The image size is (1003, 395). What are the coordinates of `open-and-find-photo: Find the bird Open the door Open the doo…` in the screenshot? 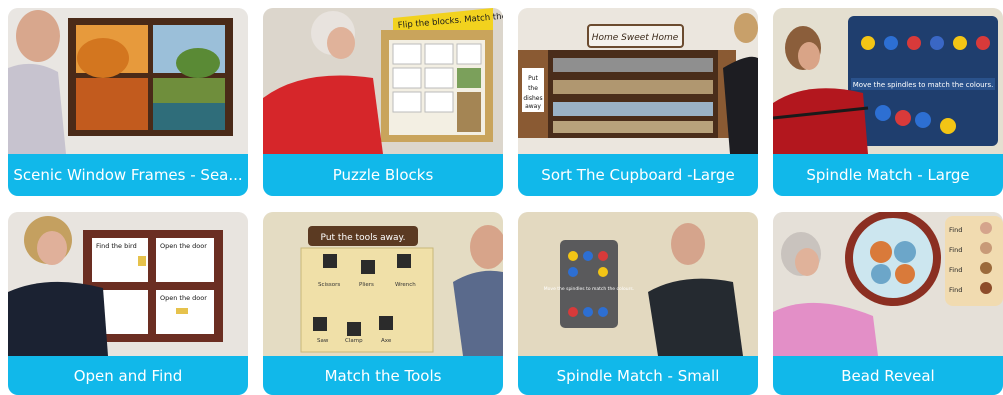 It's located at (128, 284).